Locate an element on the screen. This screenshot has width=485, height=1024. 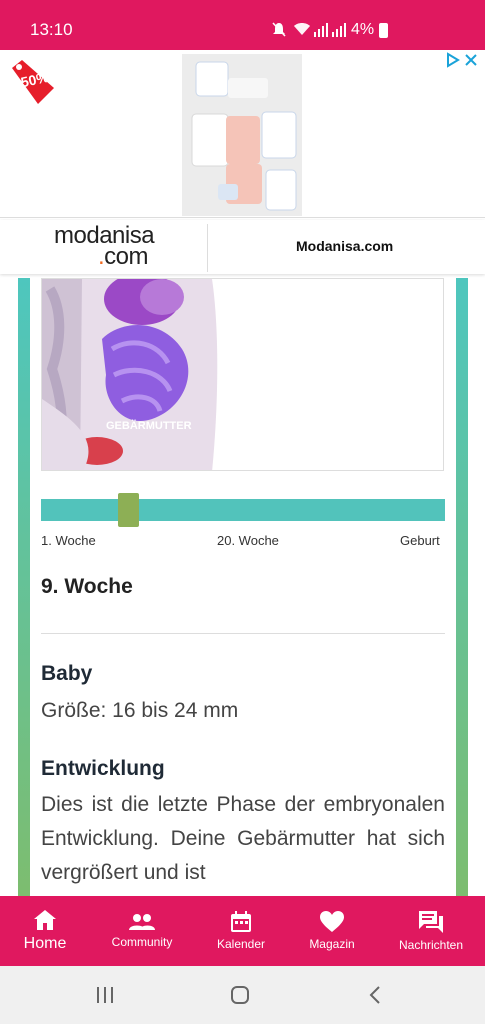
nav-label: Community is located at coordinates (142, 942).